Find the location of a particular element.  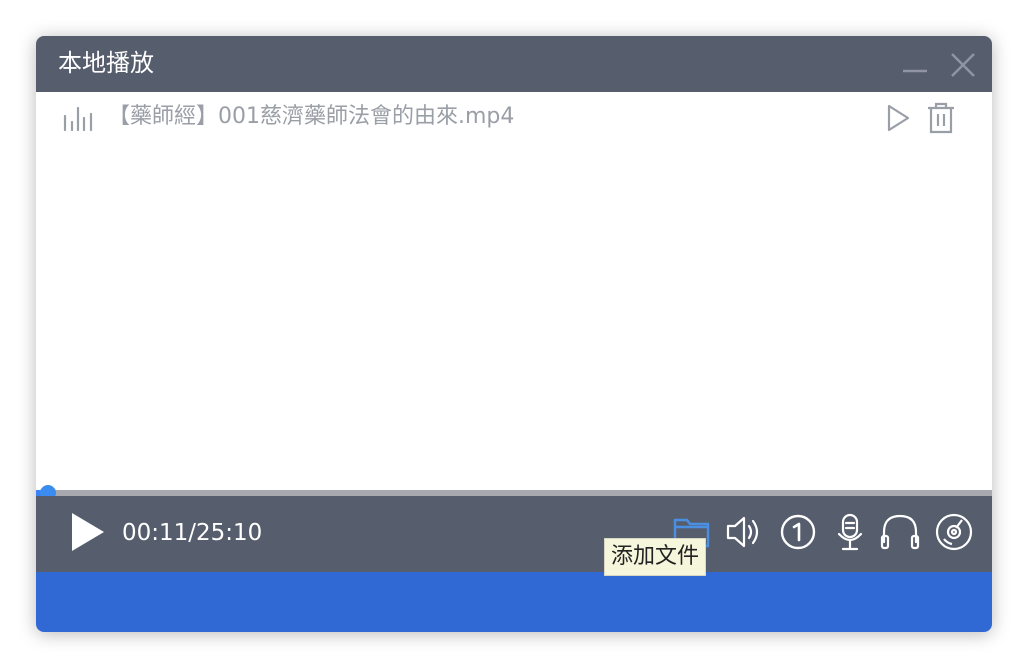

window-title: 本地播放 is located at coordinates (106, 63).